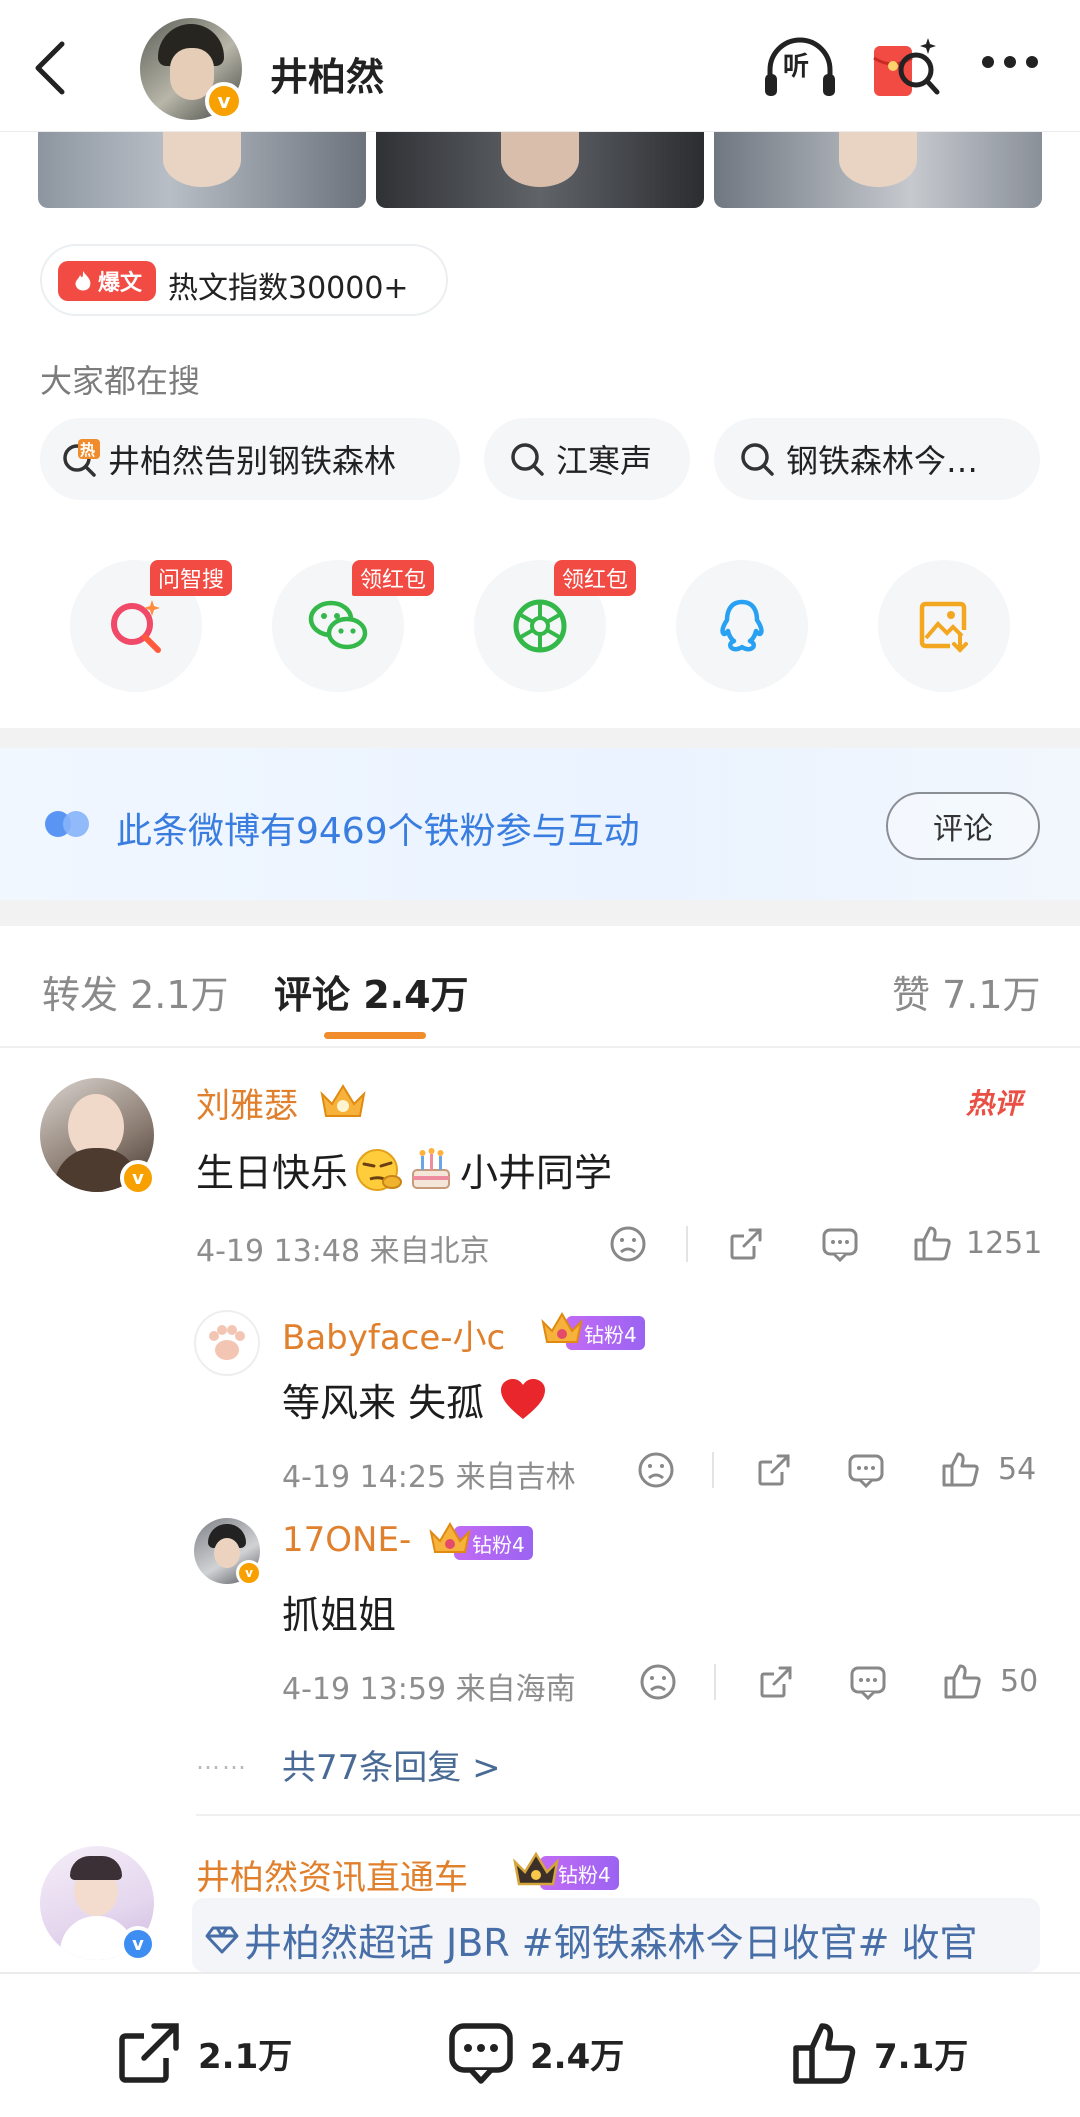 This screenshot has width=1080, height=2117. Describe the element at coordinates (364, 1477) in the screenshot. I see `time-text: 4-19 14:25` at that location.